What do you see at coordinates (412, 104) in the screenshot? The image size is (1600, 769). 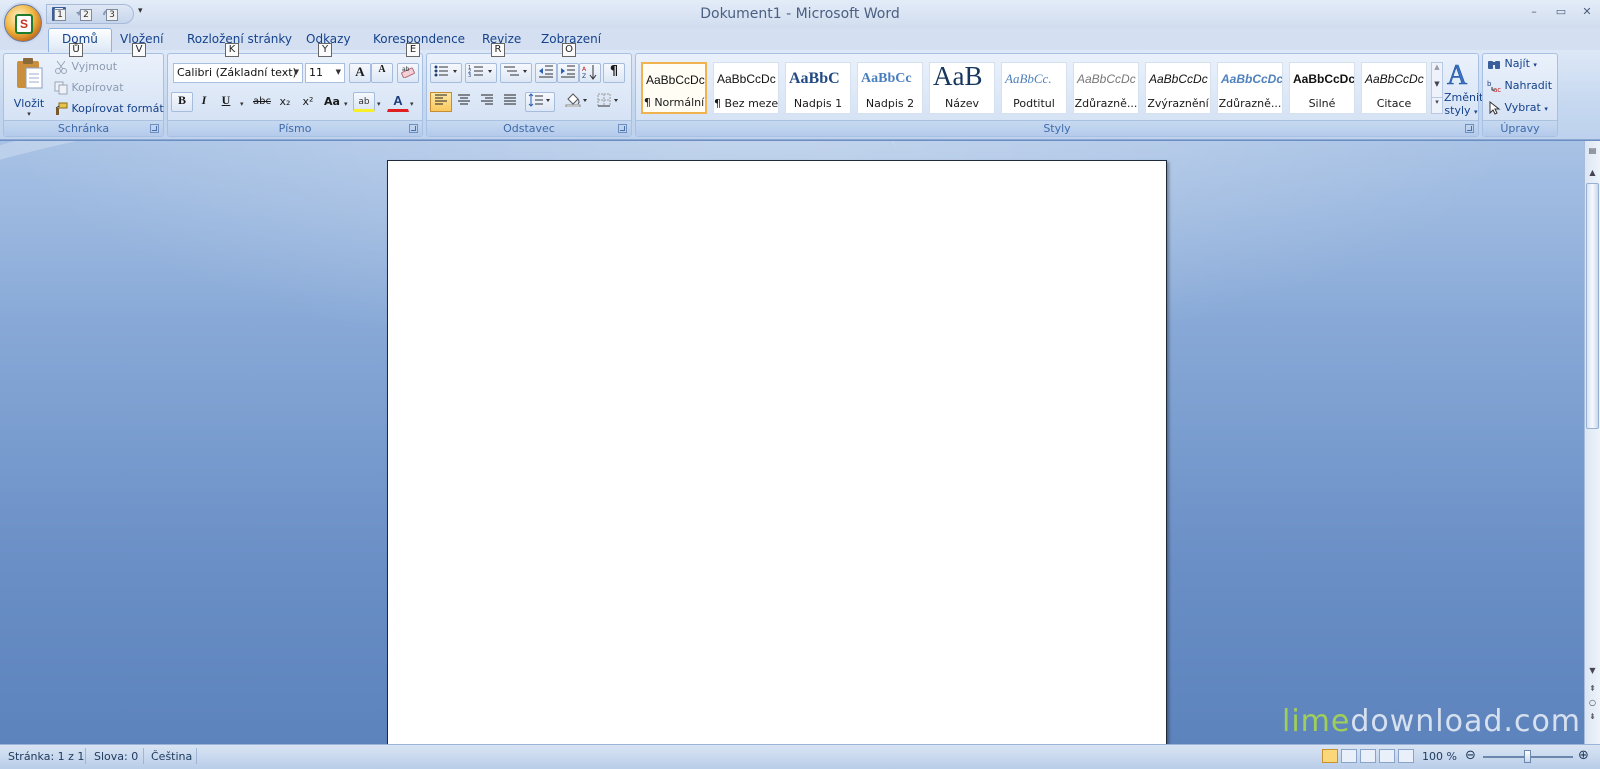 I see `font-color-dropdown-icon: ▾` at bounding box center [412, 104].